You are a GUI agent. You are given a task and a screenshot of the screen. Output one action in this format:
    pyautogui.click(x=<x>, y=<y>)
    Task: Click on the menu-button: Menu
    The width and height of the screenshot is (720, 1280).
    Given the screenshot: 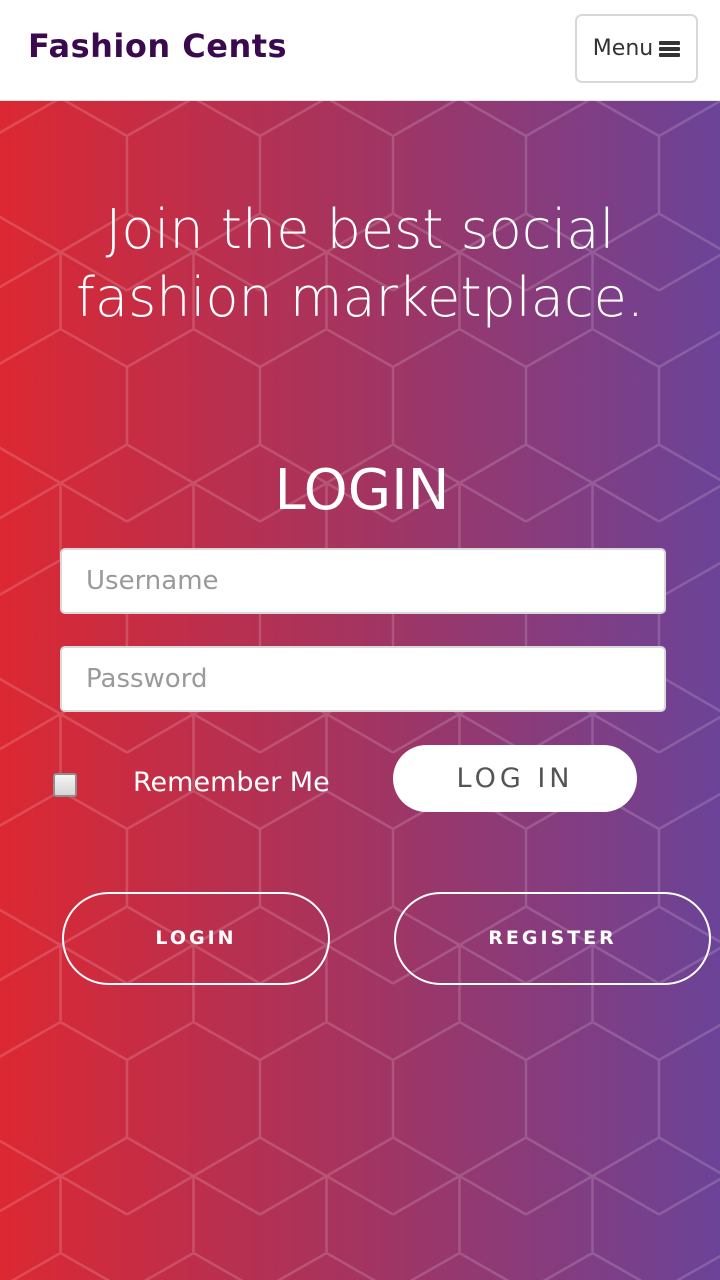 What is the action you would take?
    pyautogui.click(x=636, y=48)
    